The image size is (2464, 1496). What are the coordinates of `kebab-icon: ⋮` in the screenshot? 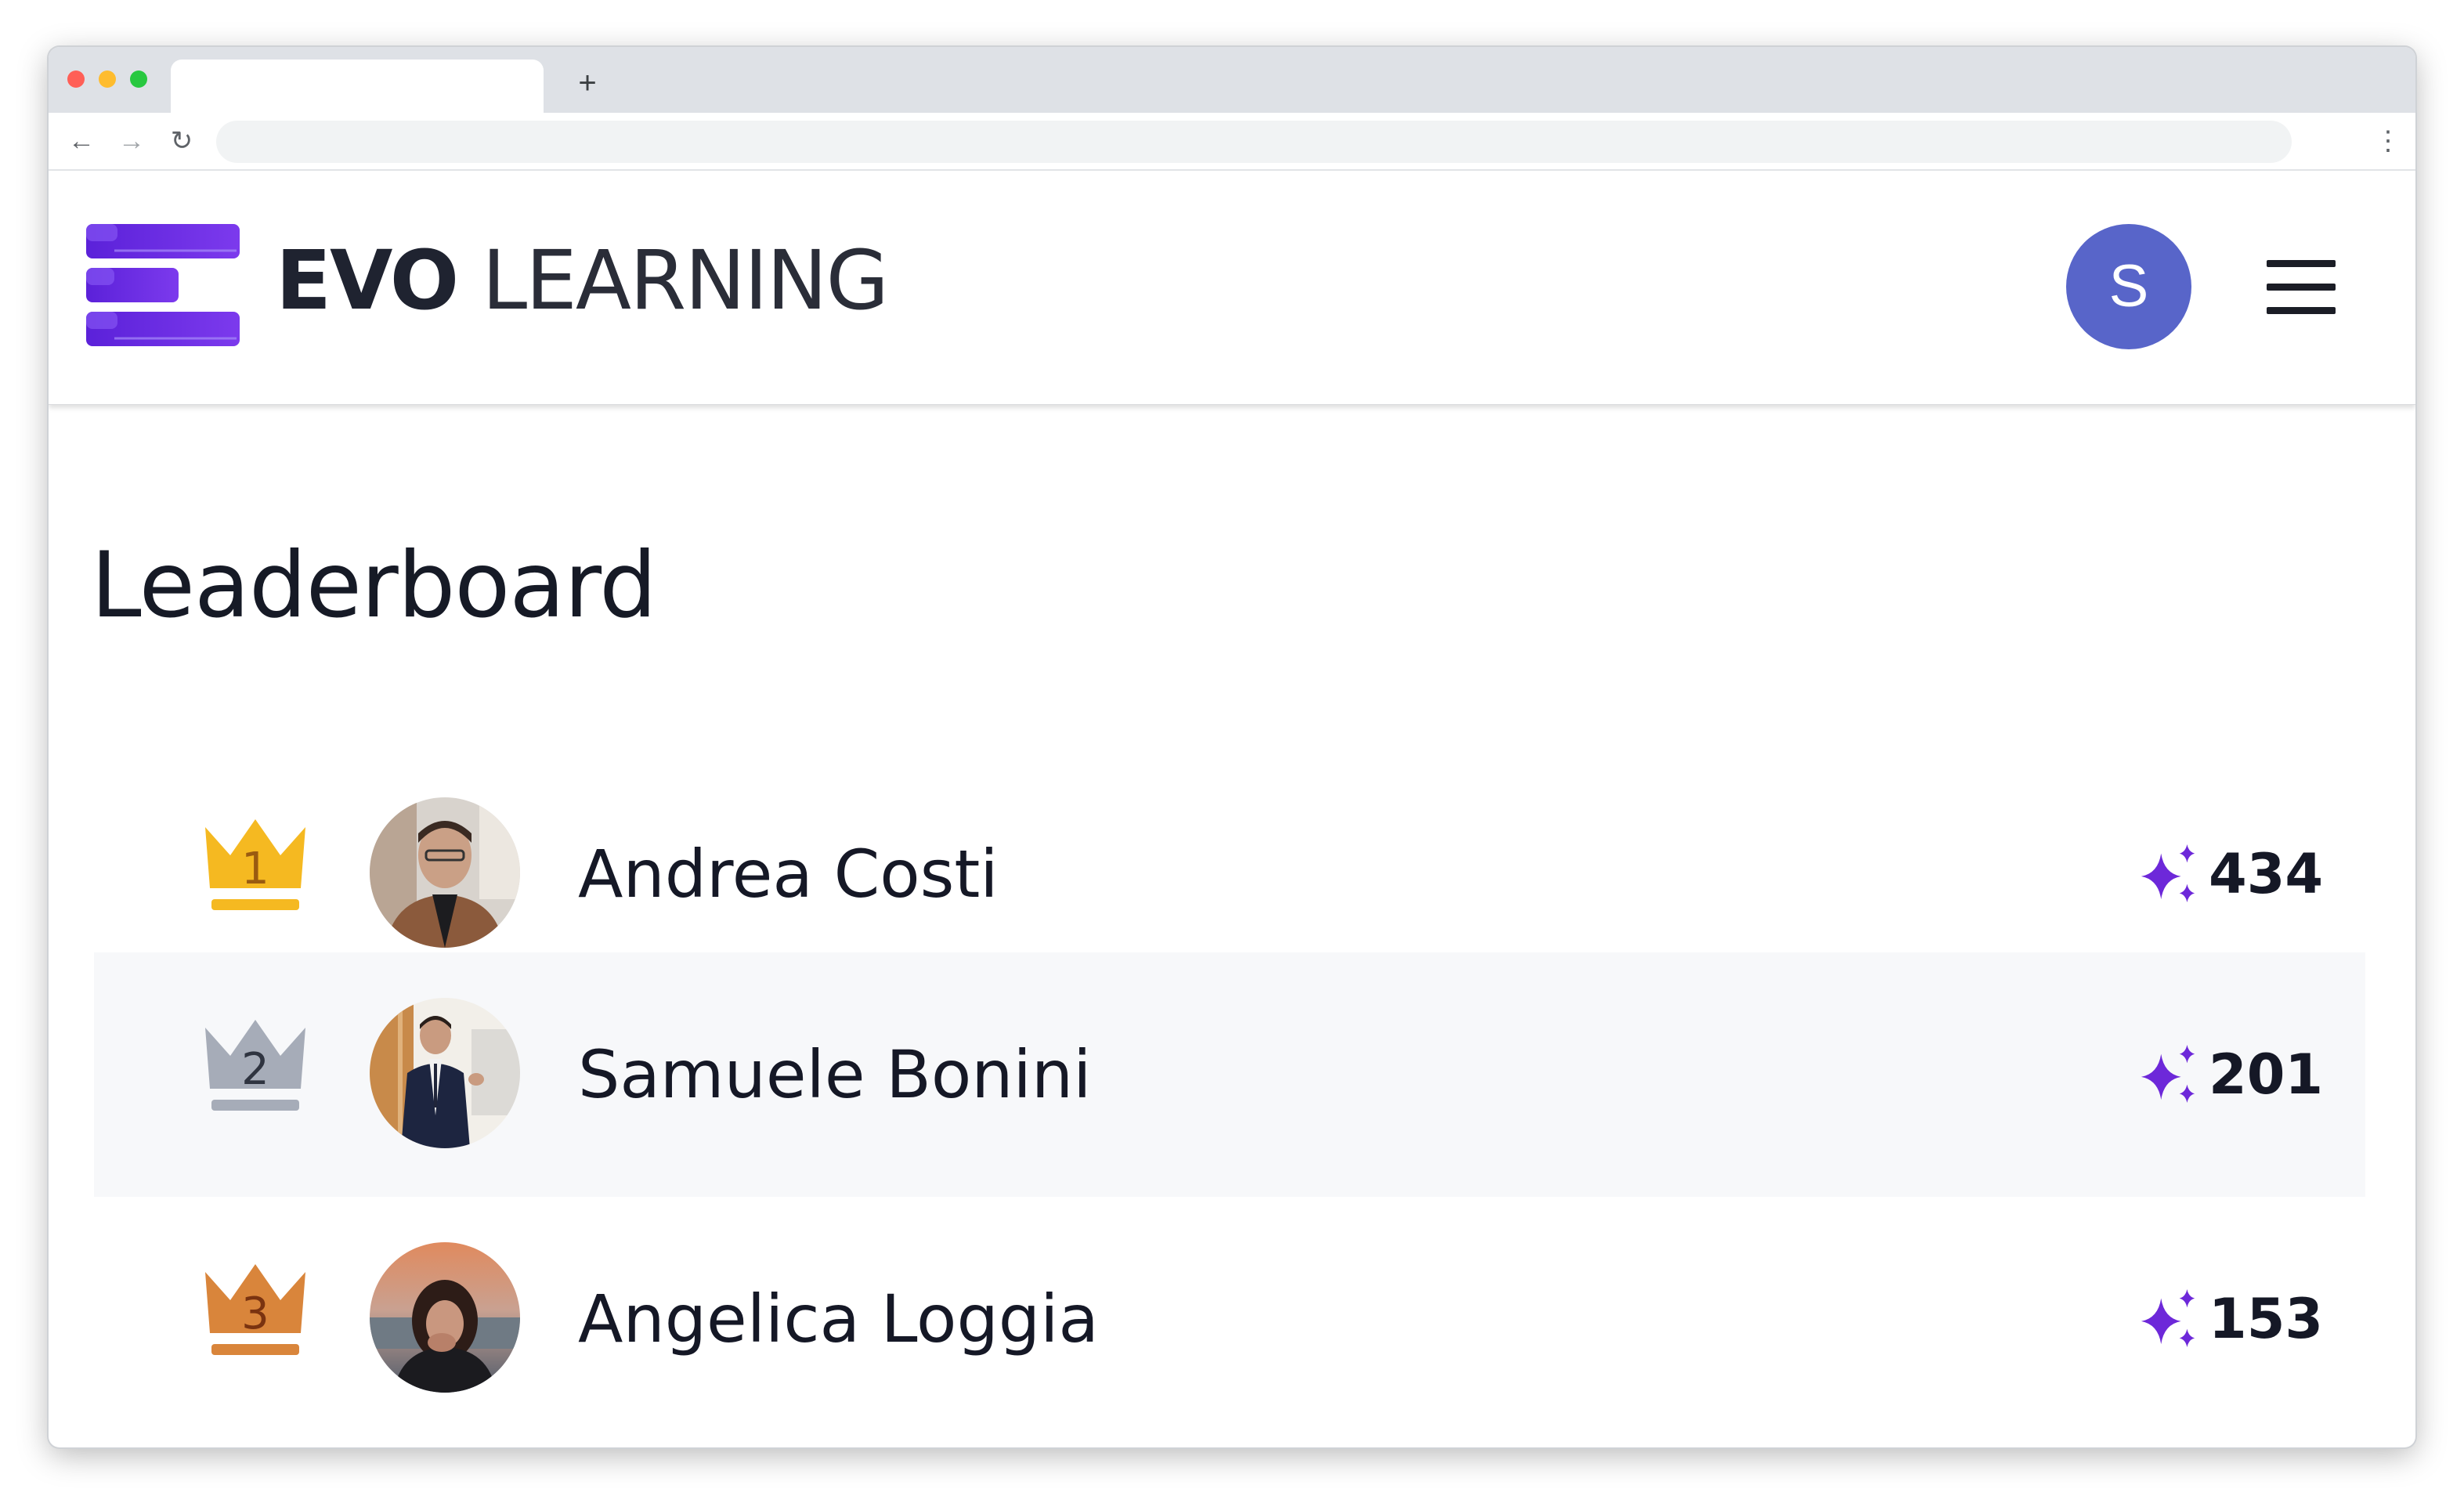 It's located at (2388, 141).